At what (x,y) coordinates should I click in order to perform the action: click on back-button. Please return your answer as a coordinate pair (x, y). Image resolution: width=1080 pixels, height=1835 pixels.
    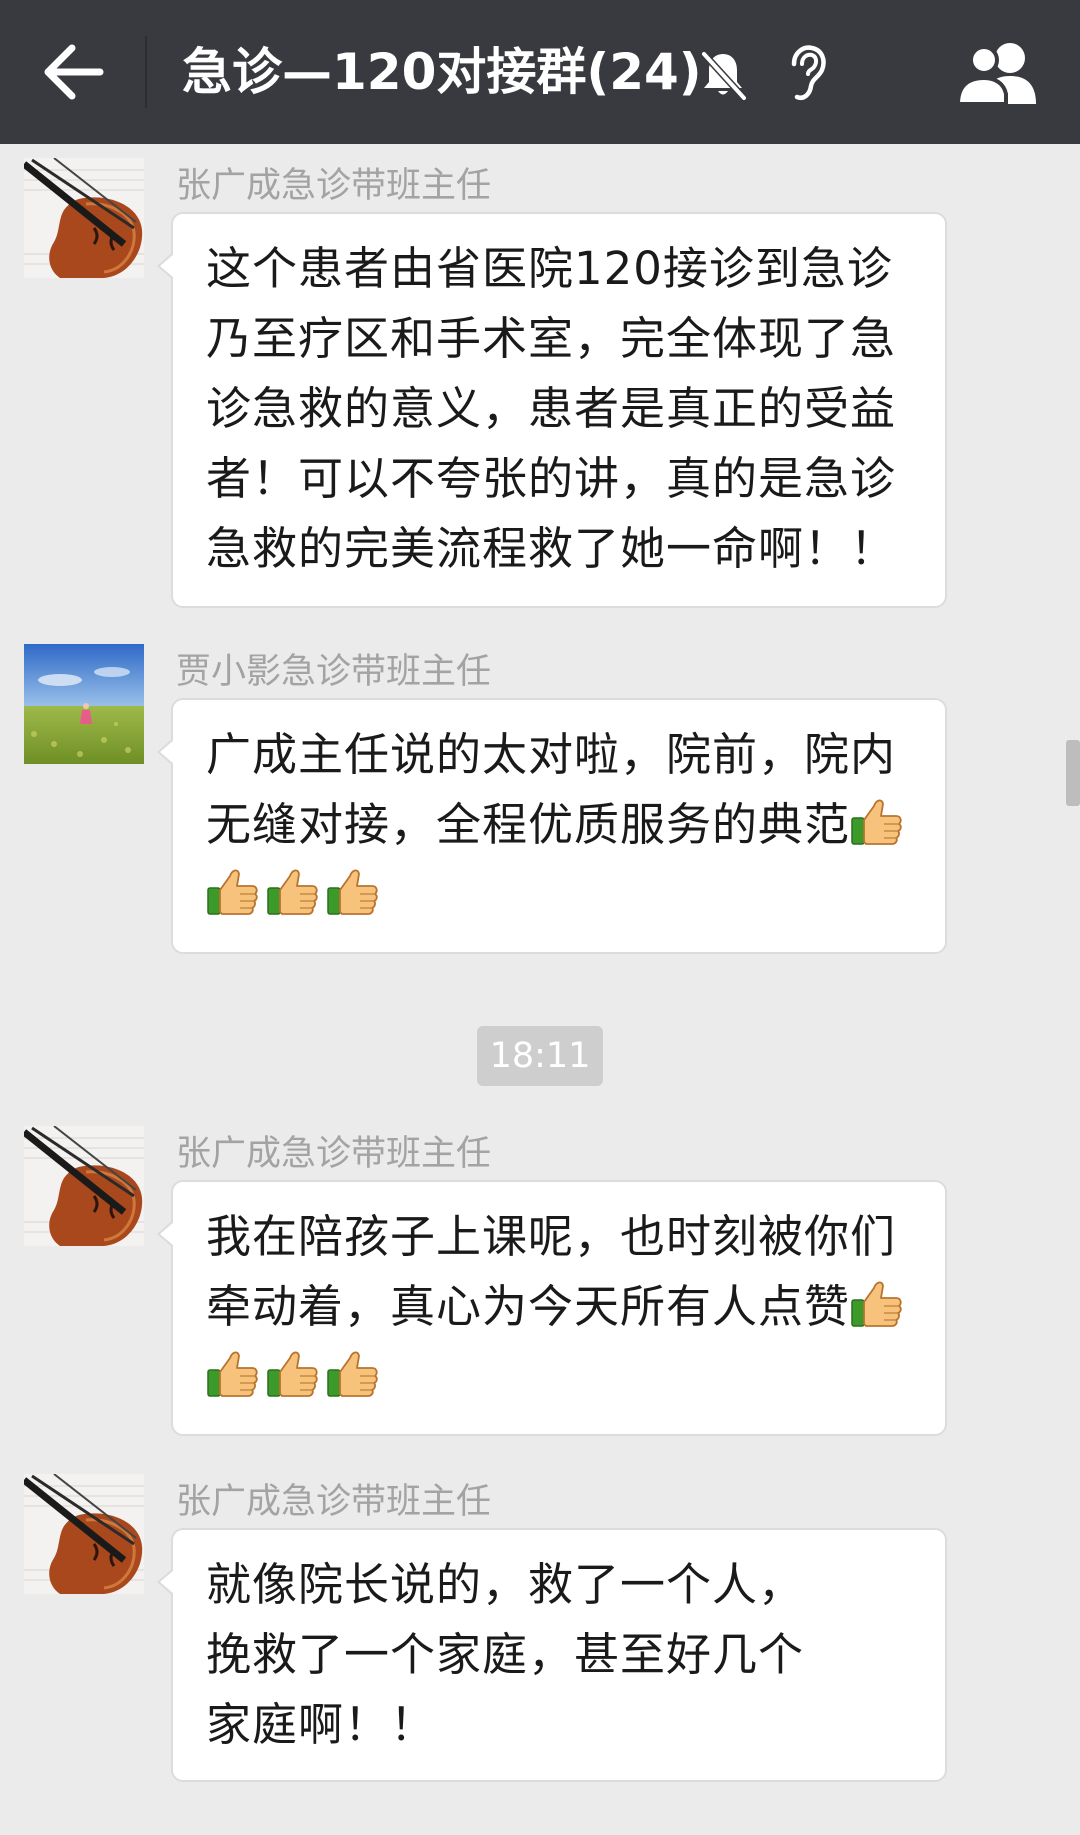
    Looking at the image, I should click on (72, 72).